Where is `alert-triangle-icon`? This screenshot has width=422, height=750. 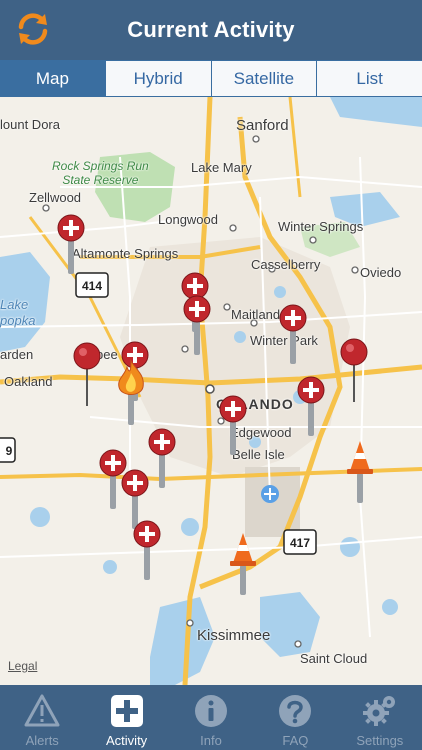
alert-triangle-icon is located at coordinates (42, 710).